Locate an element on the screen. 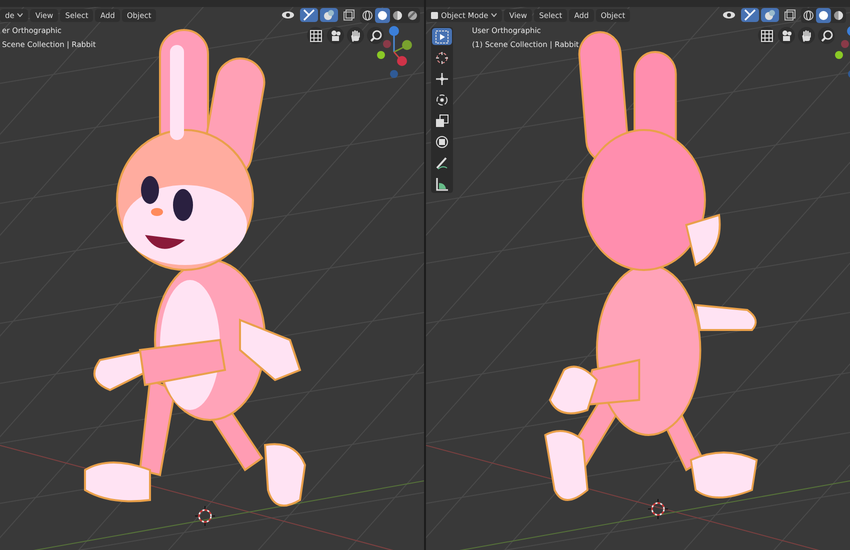 The image size is (850, 550). select-tool-button is located at coordinates (442, 36).